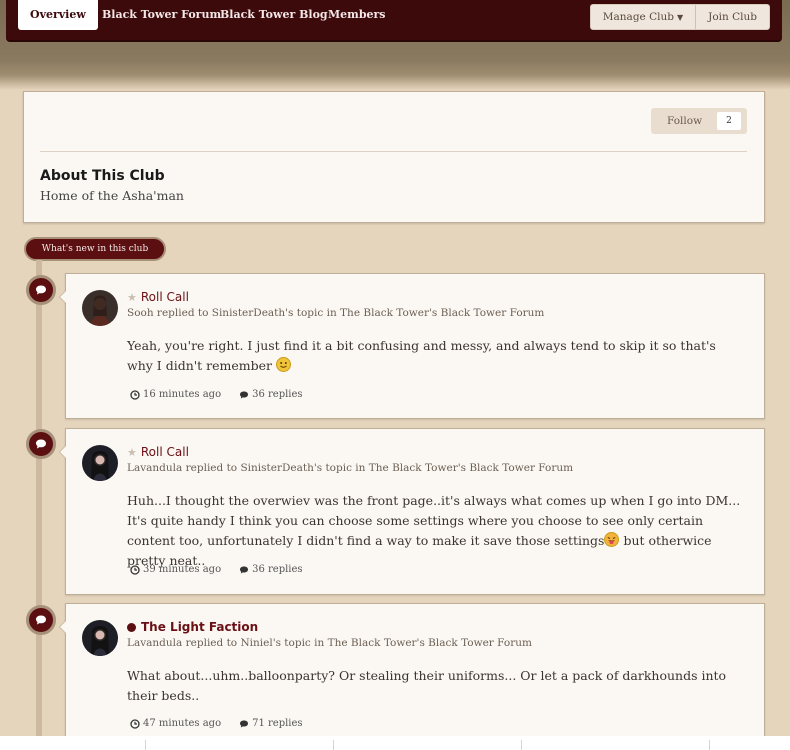 The width and height of the screenshot is (790, 750). Describe the element at coordinates (612, 539) in the screenshot. I see `tongue-out-emoji` at that location.